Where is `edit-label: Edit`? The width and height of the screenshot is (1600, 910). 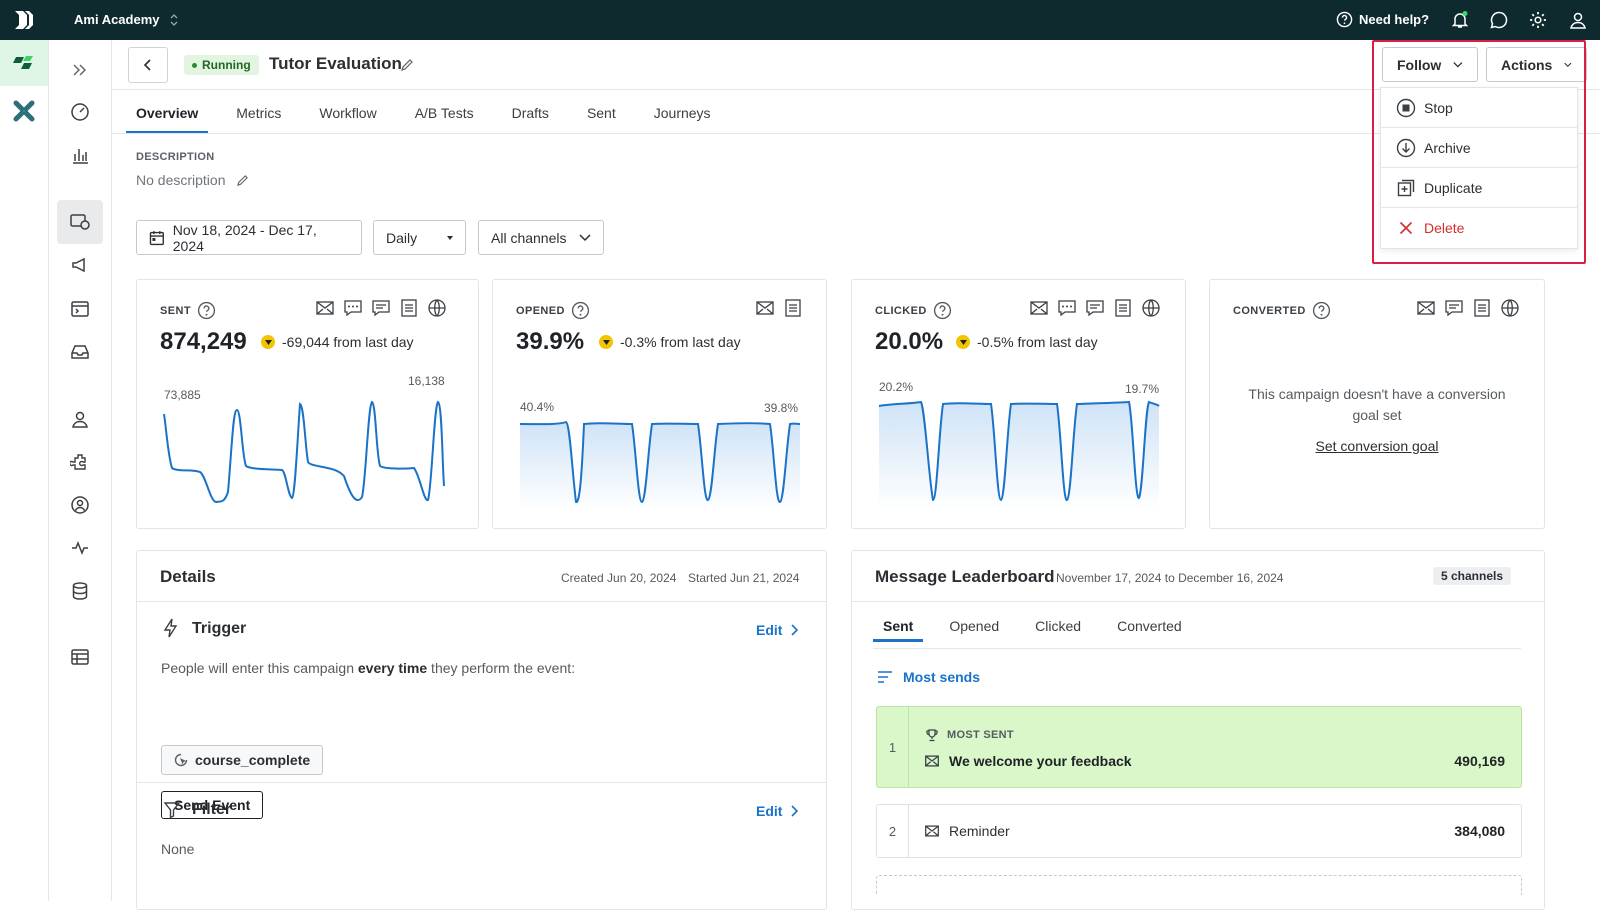
edit-label: Edit is located at coordinates (769, 630).